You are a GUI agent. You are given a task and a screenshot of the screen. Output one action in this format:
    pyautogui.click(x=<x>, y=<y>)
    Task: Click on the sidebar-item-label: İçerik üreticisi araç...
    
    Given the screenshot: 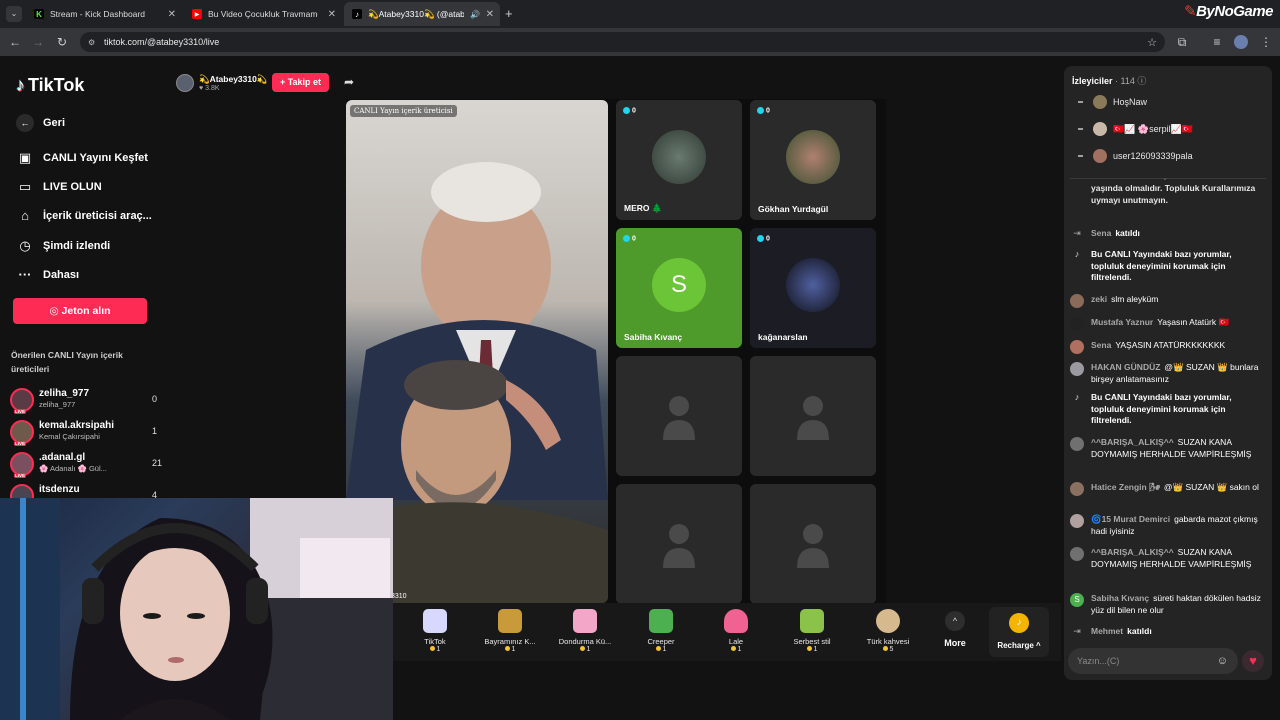 What is the action you would take?
    pyautogui.click(x=97, y=215)
    